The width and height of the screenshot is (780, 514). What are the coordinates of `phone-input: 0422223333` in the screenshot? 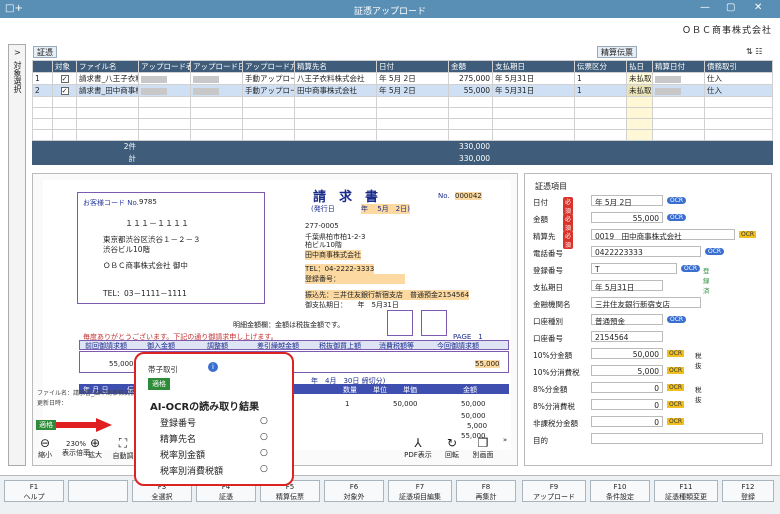 It's located at (646, 251).